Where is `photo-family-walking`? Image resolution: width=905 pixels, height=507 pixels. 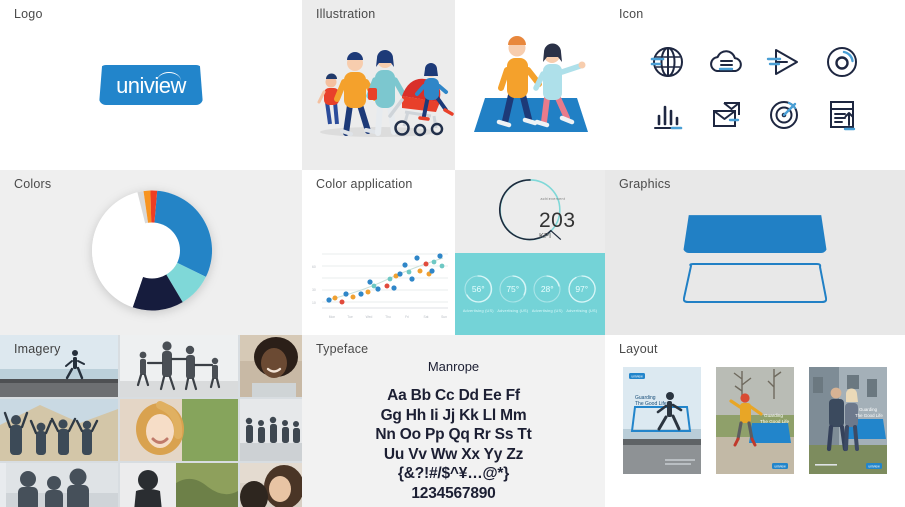
photo-family-walking is located at coordinates (179, 366).